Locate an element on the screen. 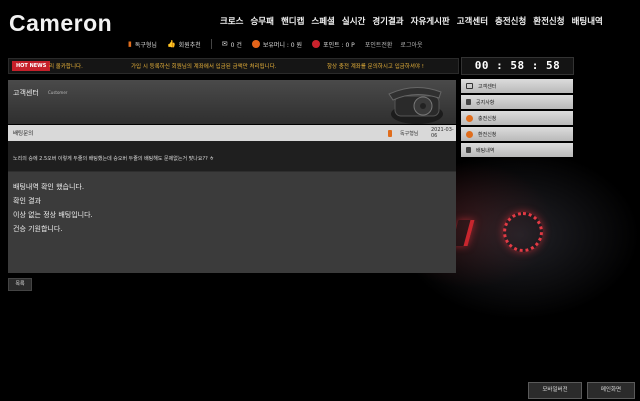 The width and height of the screenshot is (640, 401). monitor-icon is located at coordinates (469, 86).